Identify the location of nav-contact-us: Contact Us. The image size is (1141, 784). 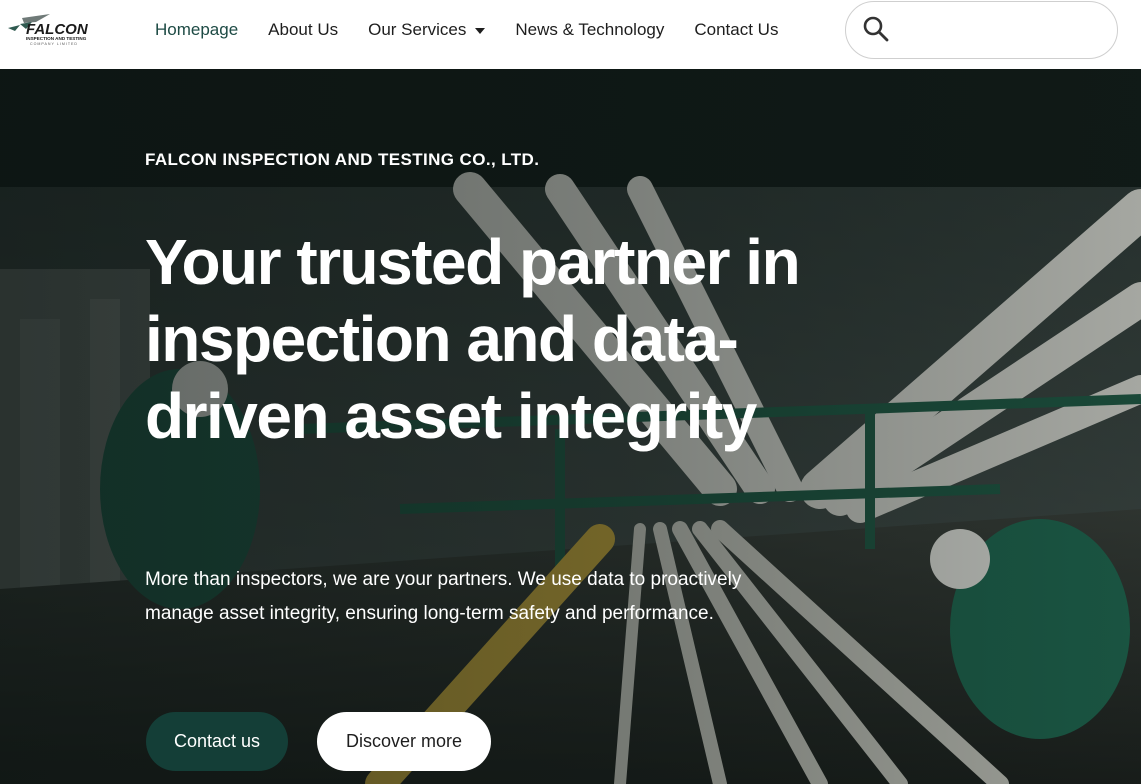
(736, 30).